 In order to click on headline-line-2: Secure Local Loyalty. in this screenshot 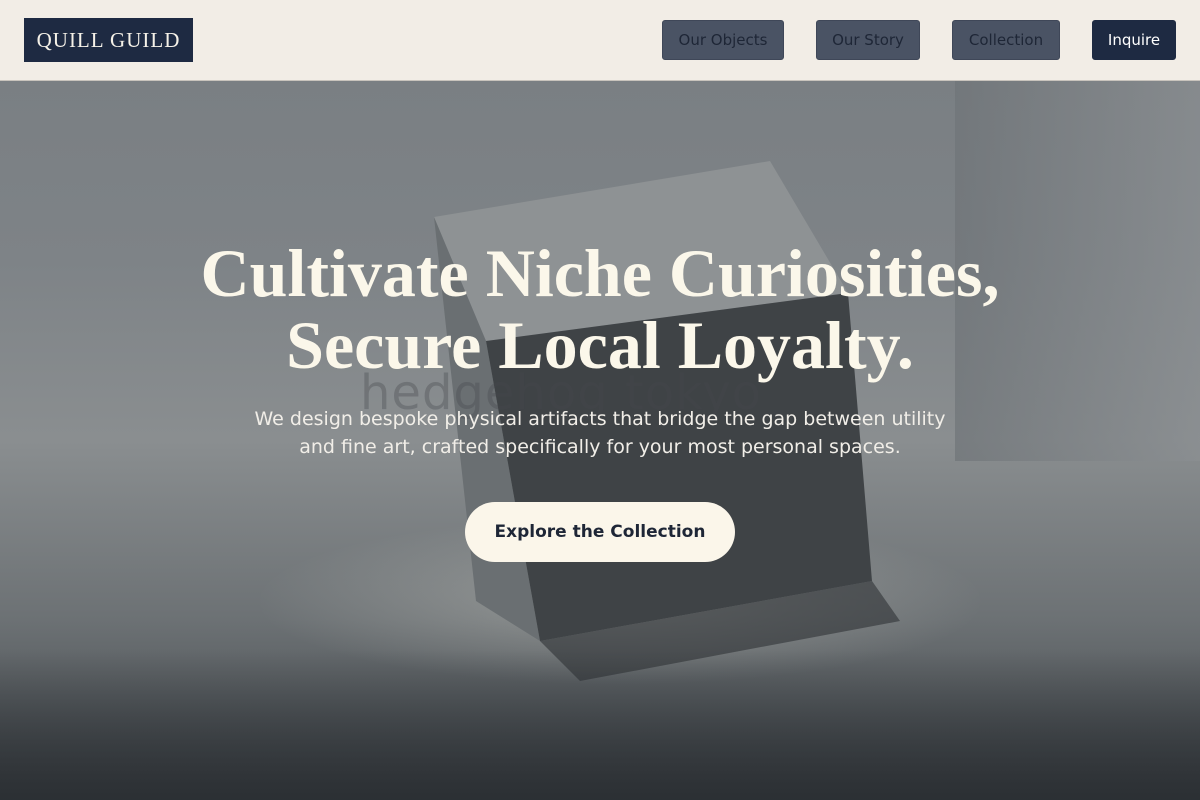, I will do `click(600, 345)`.